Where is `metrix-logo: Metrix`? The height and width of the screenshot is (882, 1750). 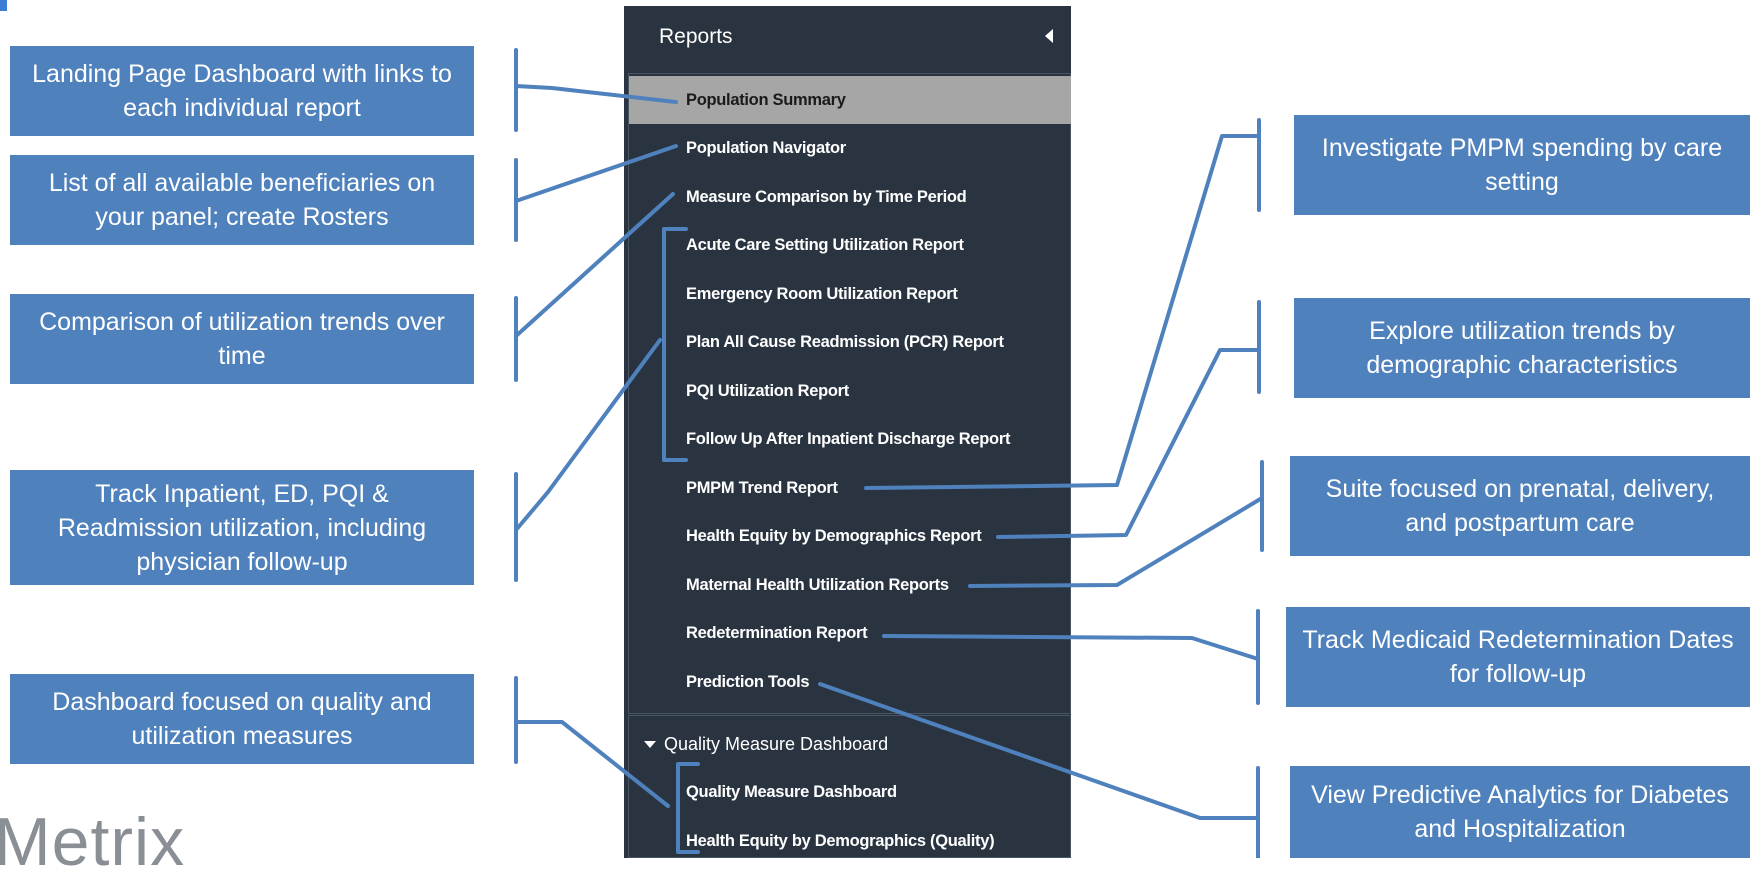
metrix-logo: Metrix is located at coordinates (93, 842).